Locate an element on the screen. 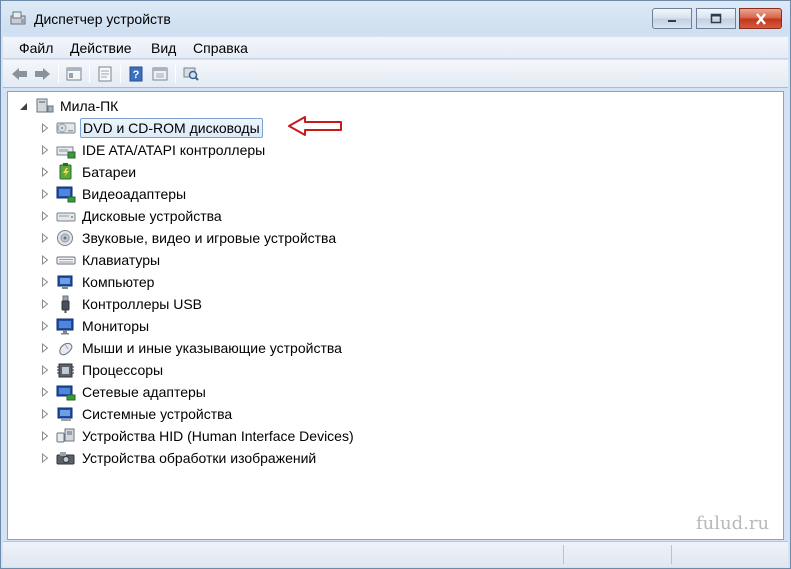  tree-node-label: Клавиатуры is located at coordinates (121, 260).